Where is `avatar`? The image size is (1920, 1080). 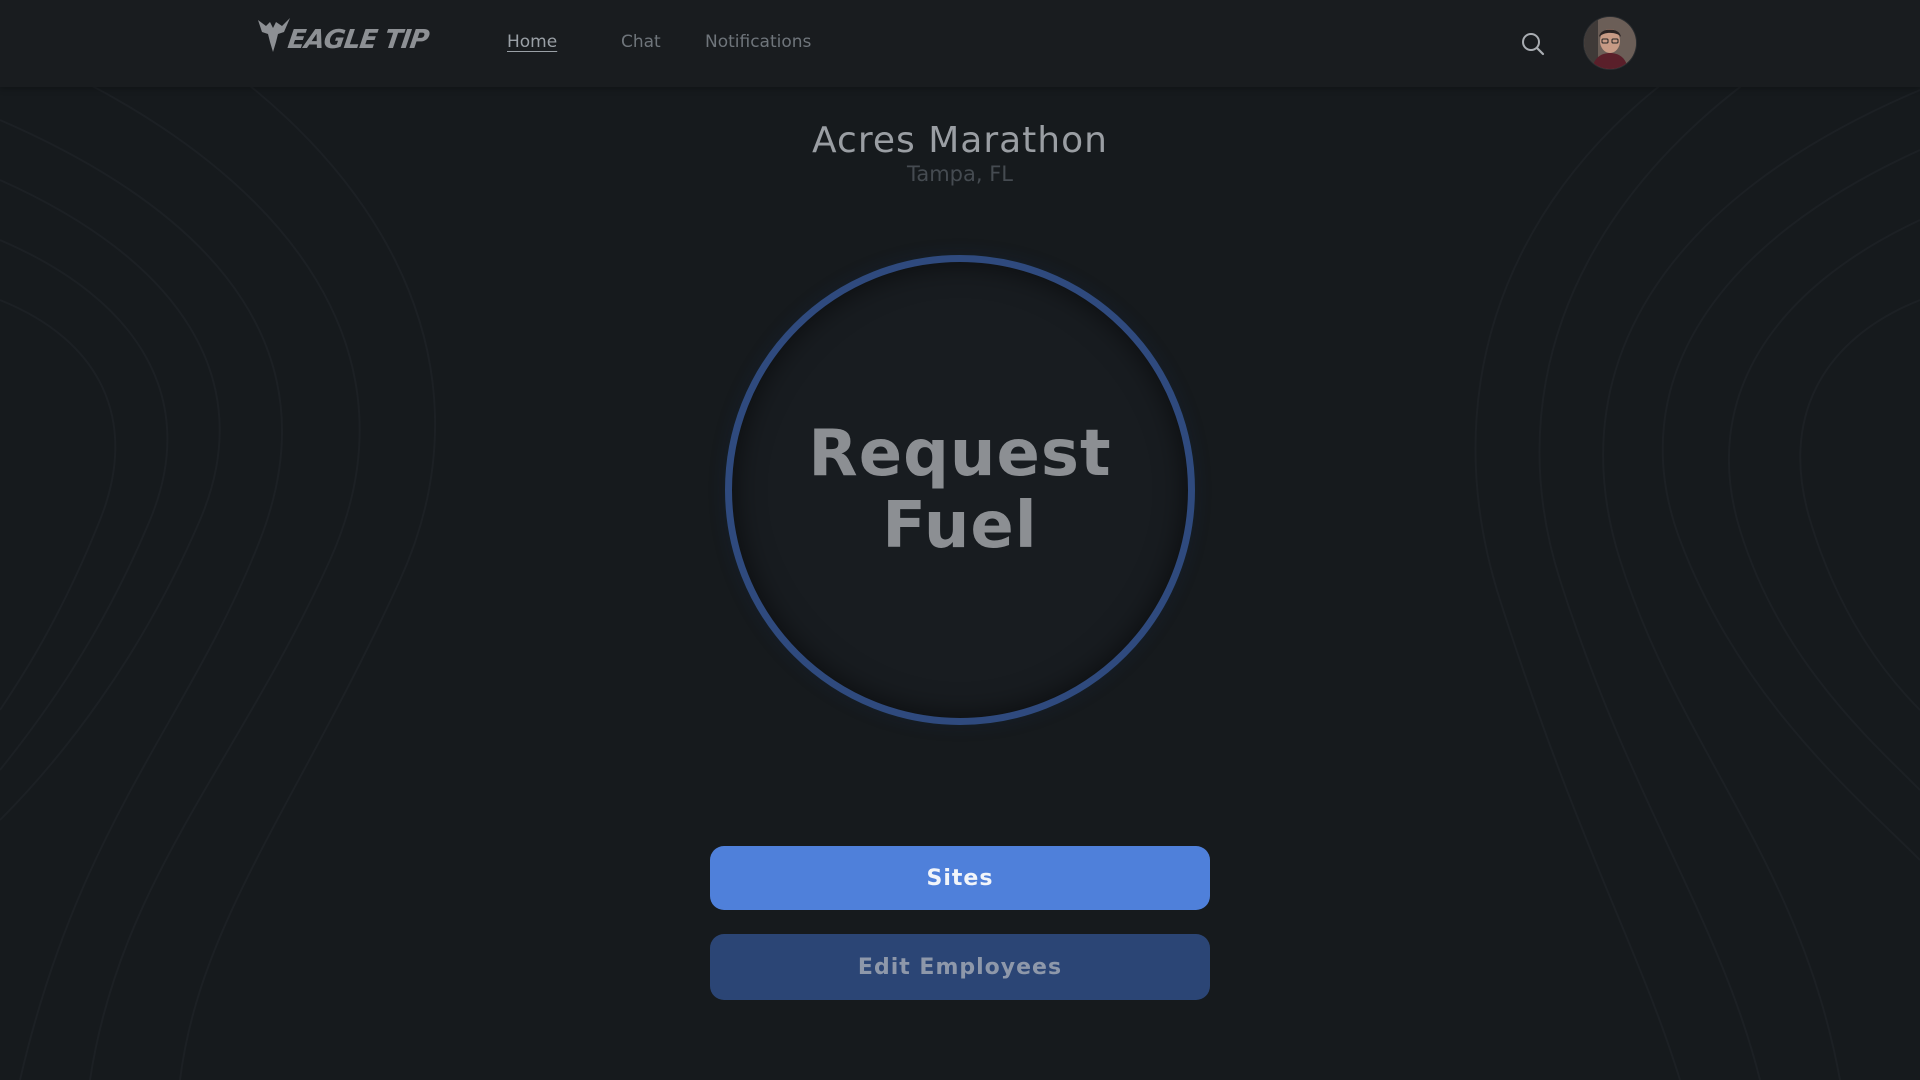 avatar is located at coordinates (1610, 43).